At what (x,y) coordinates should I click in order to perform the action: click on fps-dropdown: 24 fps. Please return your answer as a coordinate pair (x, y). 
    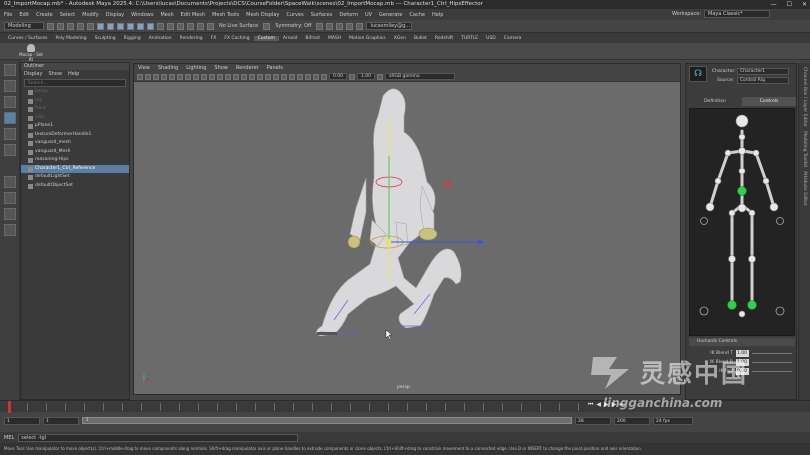
    Looking at the image, I should click on (673, 420).